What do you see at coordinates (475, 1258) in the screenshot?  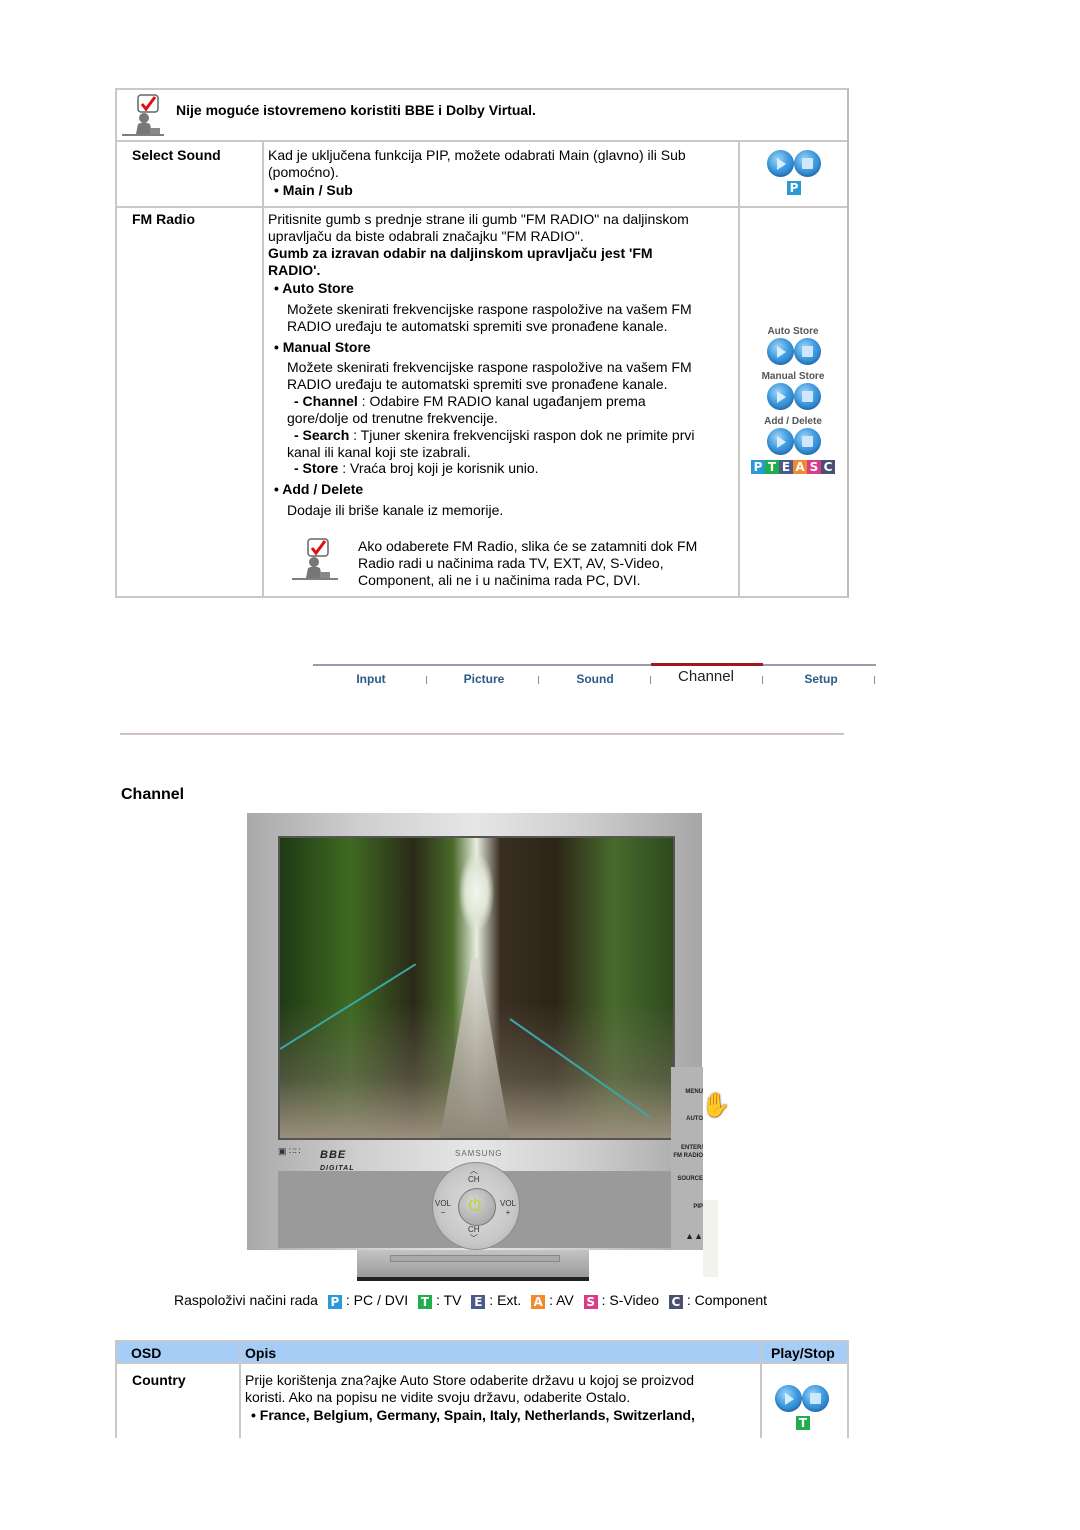 I see `stand-slot` at bounding box center [475, 1258].